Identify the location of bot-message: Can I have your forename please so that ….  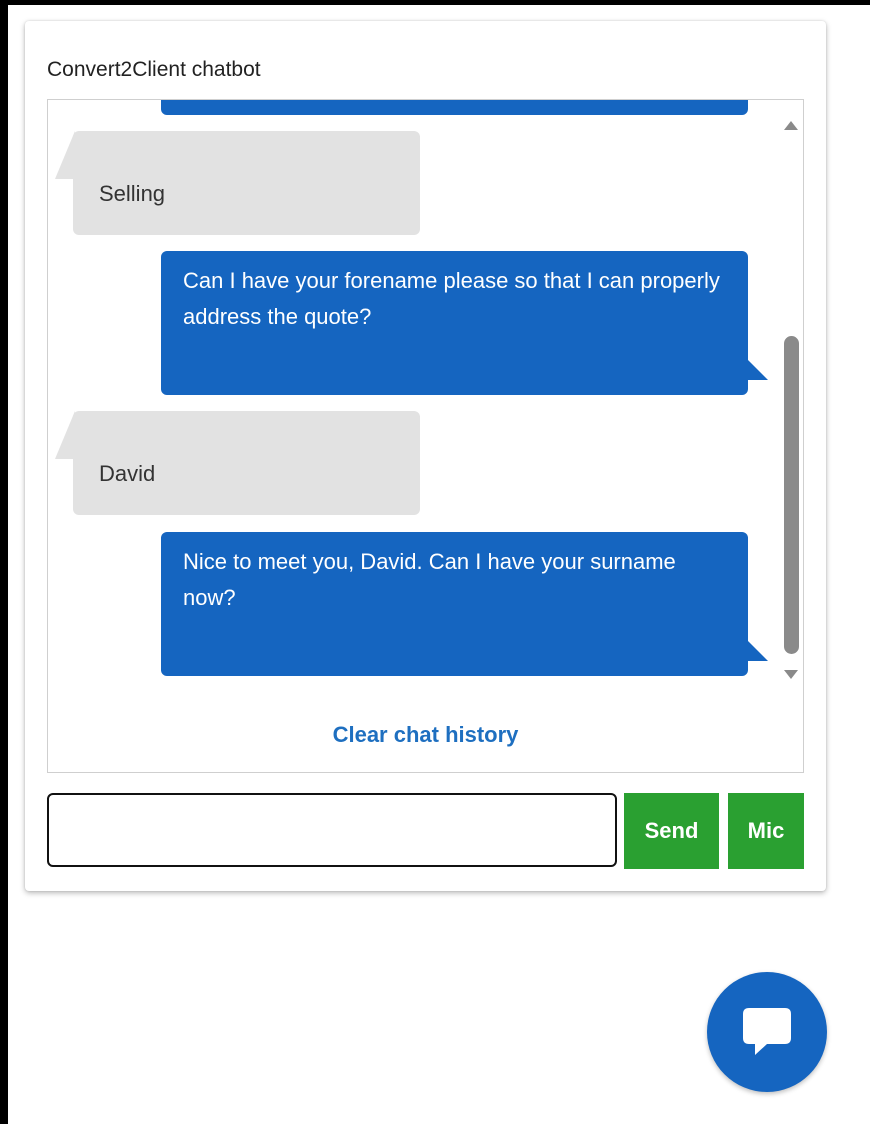
(464, 323).